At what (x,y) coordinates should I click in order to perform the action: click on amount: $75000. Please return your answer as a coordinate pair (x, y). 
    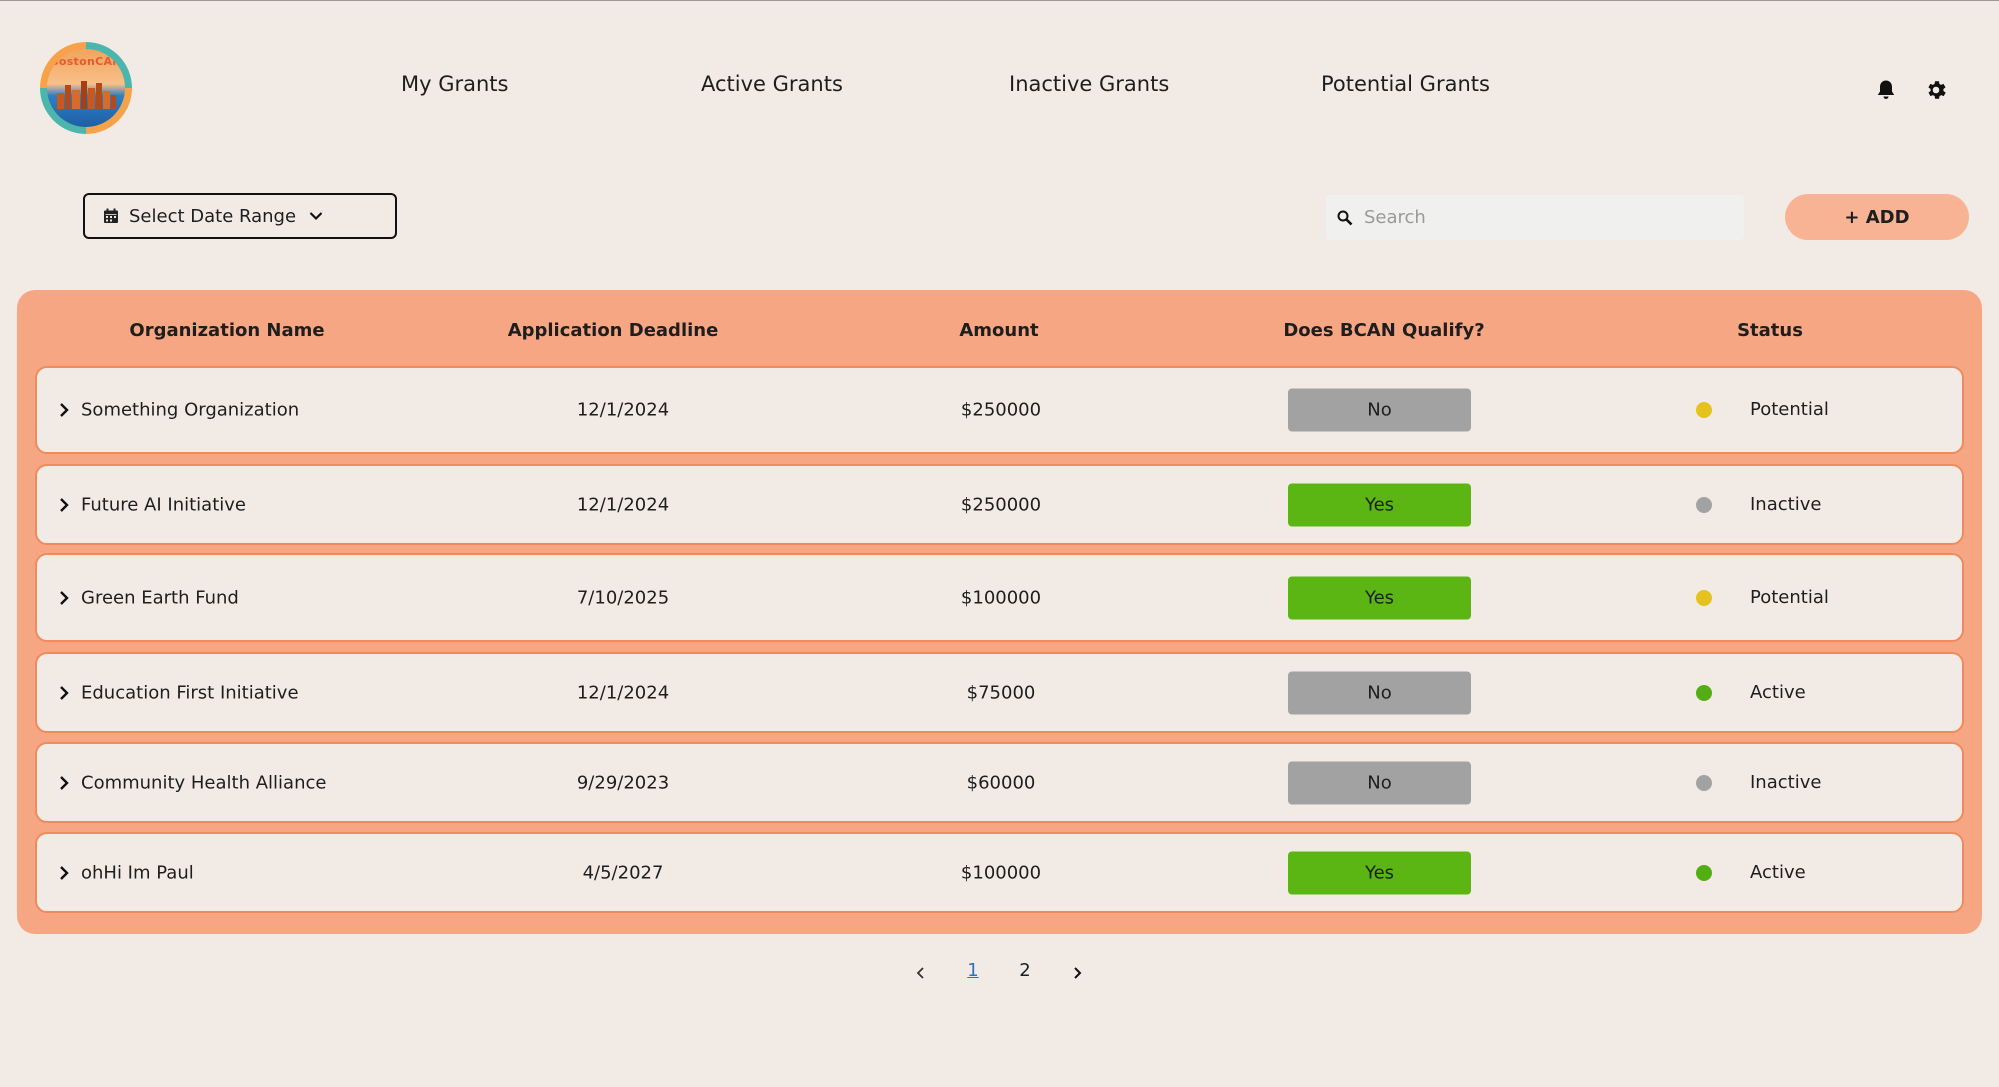
    Looking at the image, I should click on (1001, 692).